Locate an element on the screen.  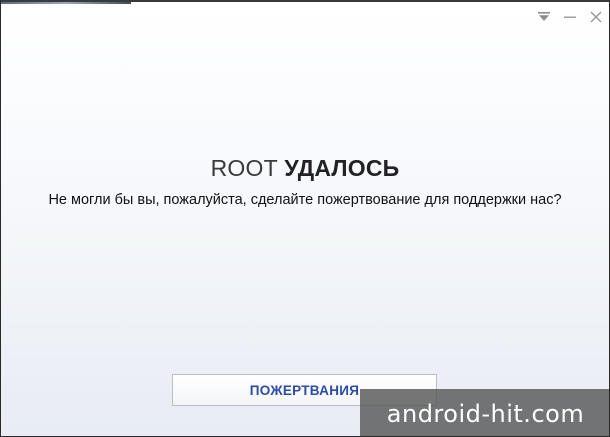
dropdown-triangle-icon is located at coordinates (544, 17).